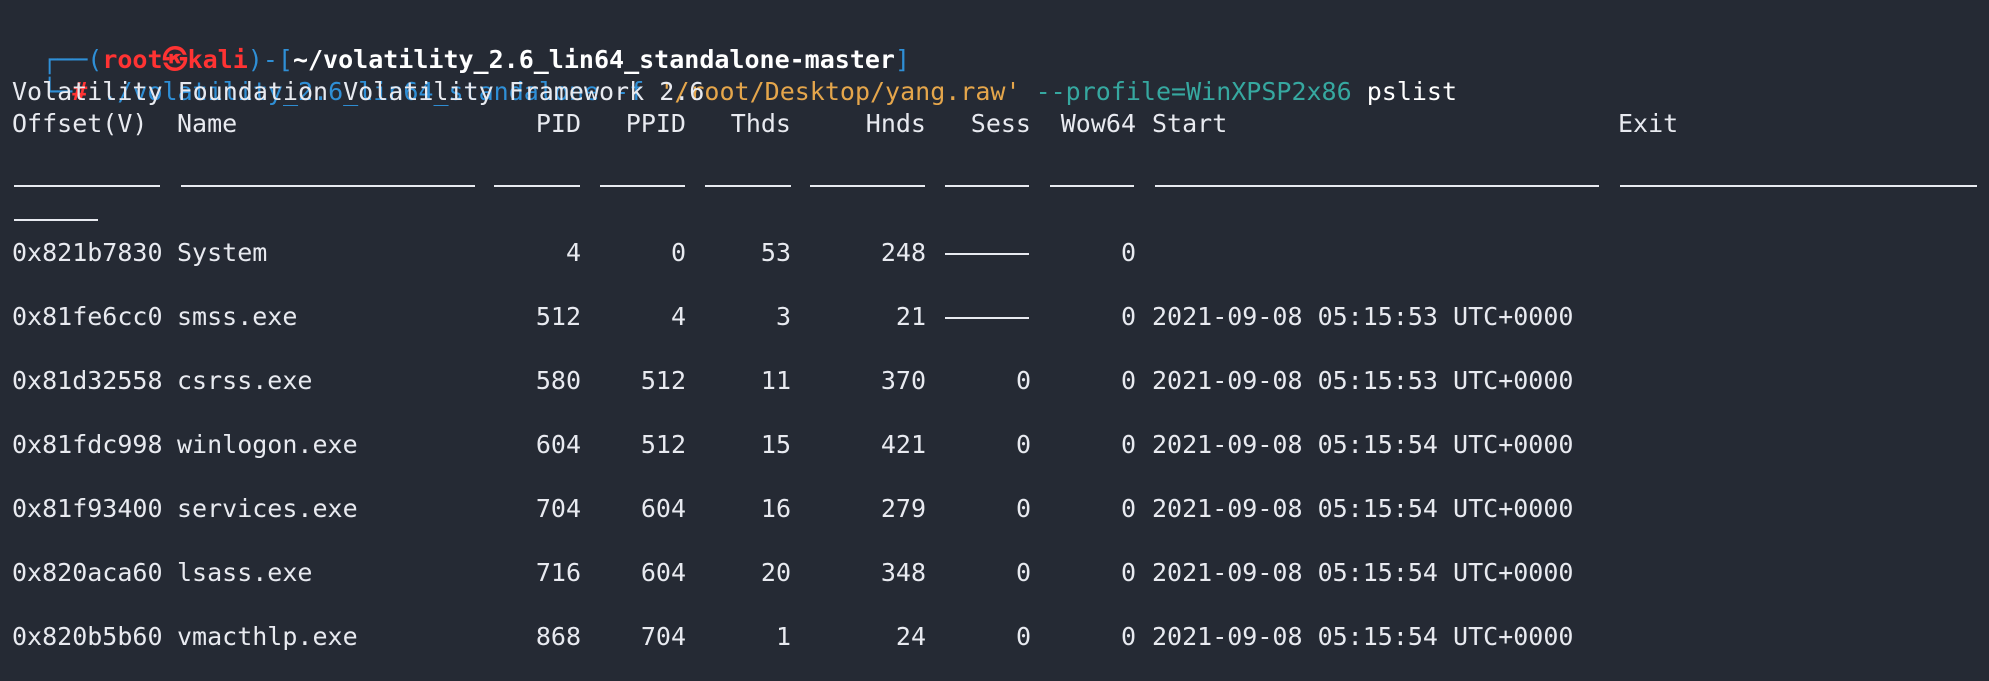 The image size is (1989, 681). Describe the element at coordinates (678, 252) in the screenshot. I see `cell-ppid: 0` at that location.